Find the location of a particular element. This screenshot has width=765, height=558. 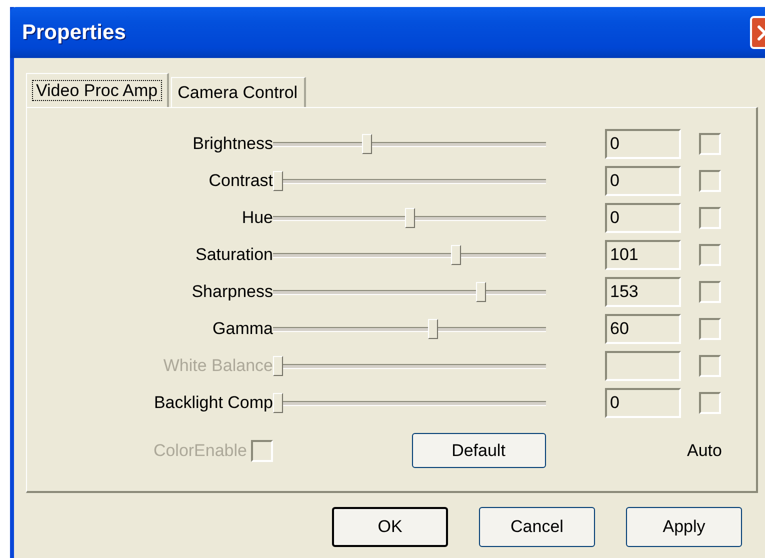

setting-label: Saturation is located at coordinates (234, 255).